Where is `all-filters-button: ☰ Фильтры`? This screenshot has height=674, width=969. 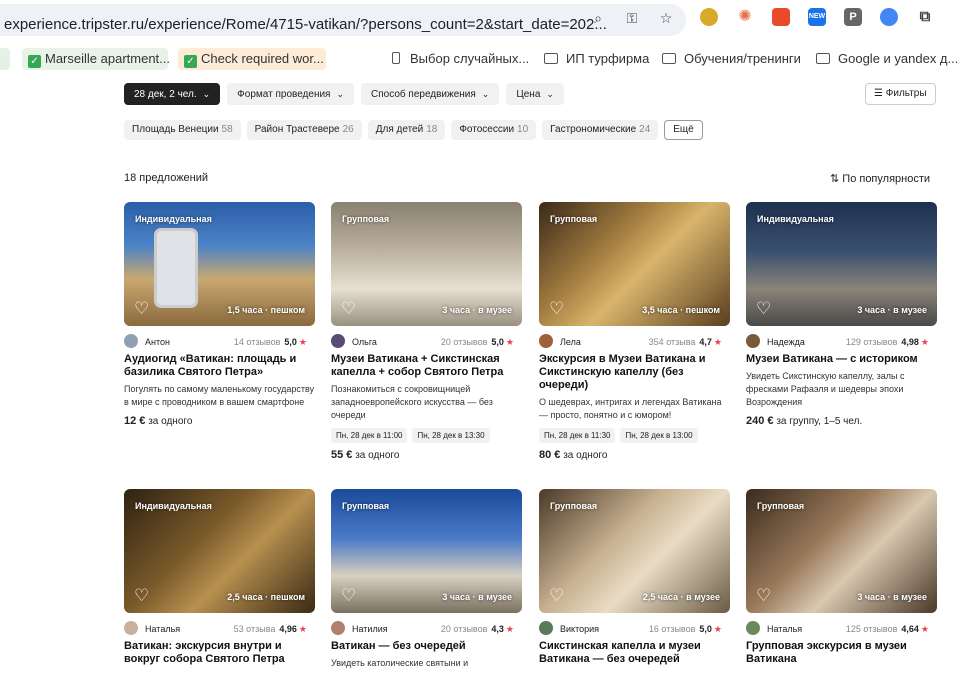 all-filters-button: ☰ Фильтры is located at coordinates (900, 94).